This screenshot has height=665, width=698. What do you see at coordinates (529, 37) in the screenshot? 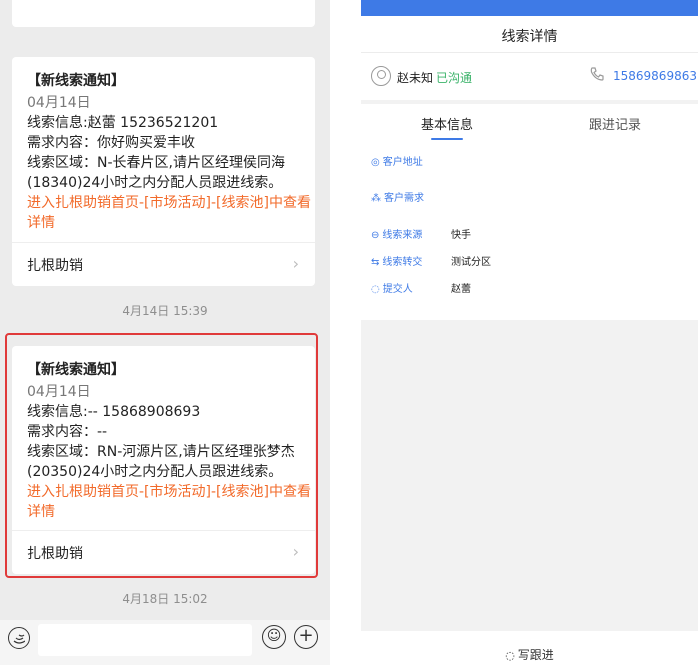
I see `page-title: 线索详情` at bounding box center [529, 37].